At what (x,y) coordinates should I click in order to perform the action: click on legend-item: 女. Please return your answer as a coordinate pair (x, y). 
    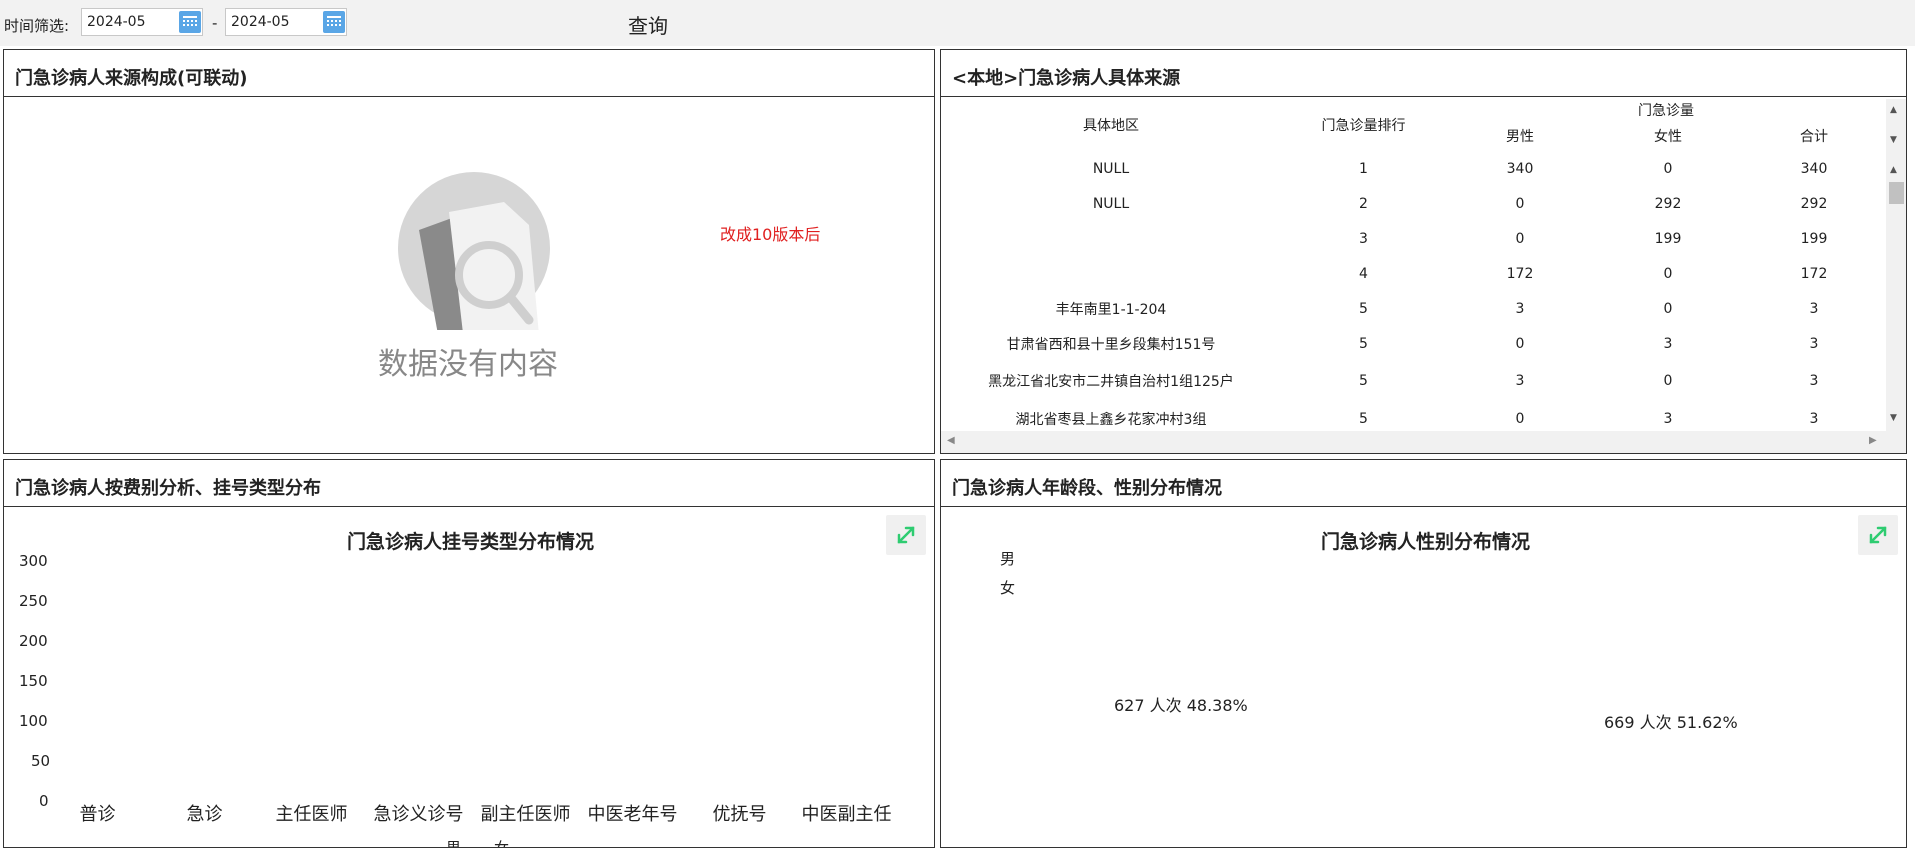
    Looking at the image, I should click on (501, 842).